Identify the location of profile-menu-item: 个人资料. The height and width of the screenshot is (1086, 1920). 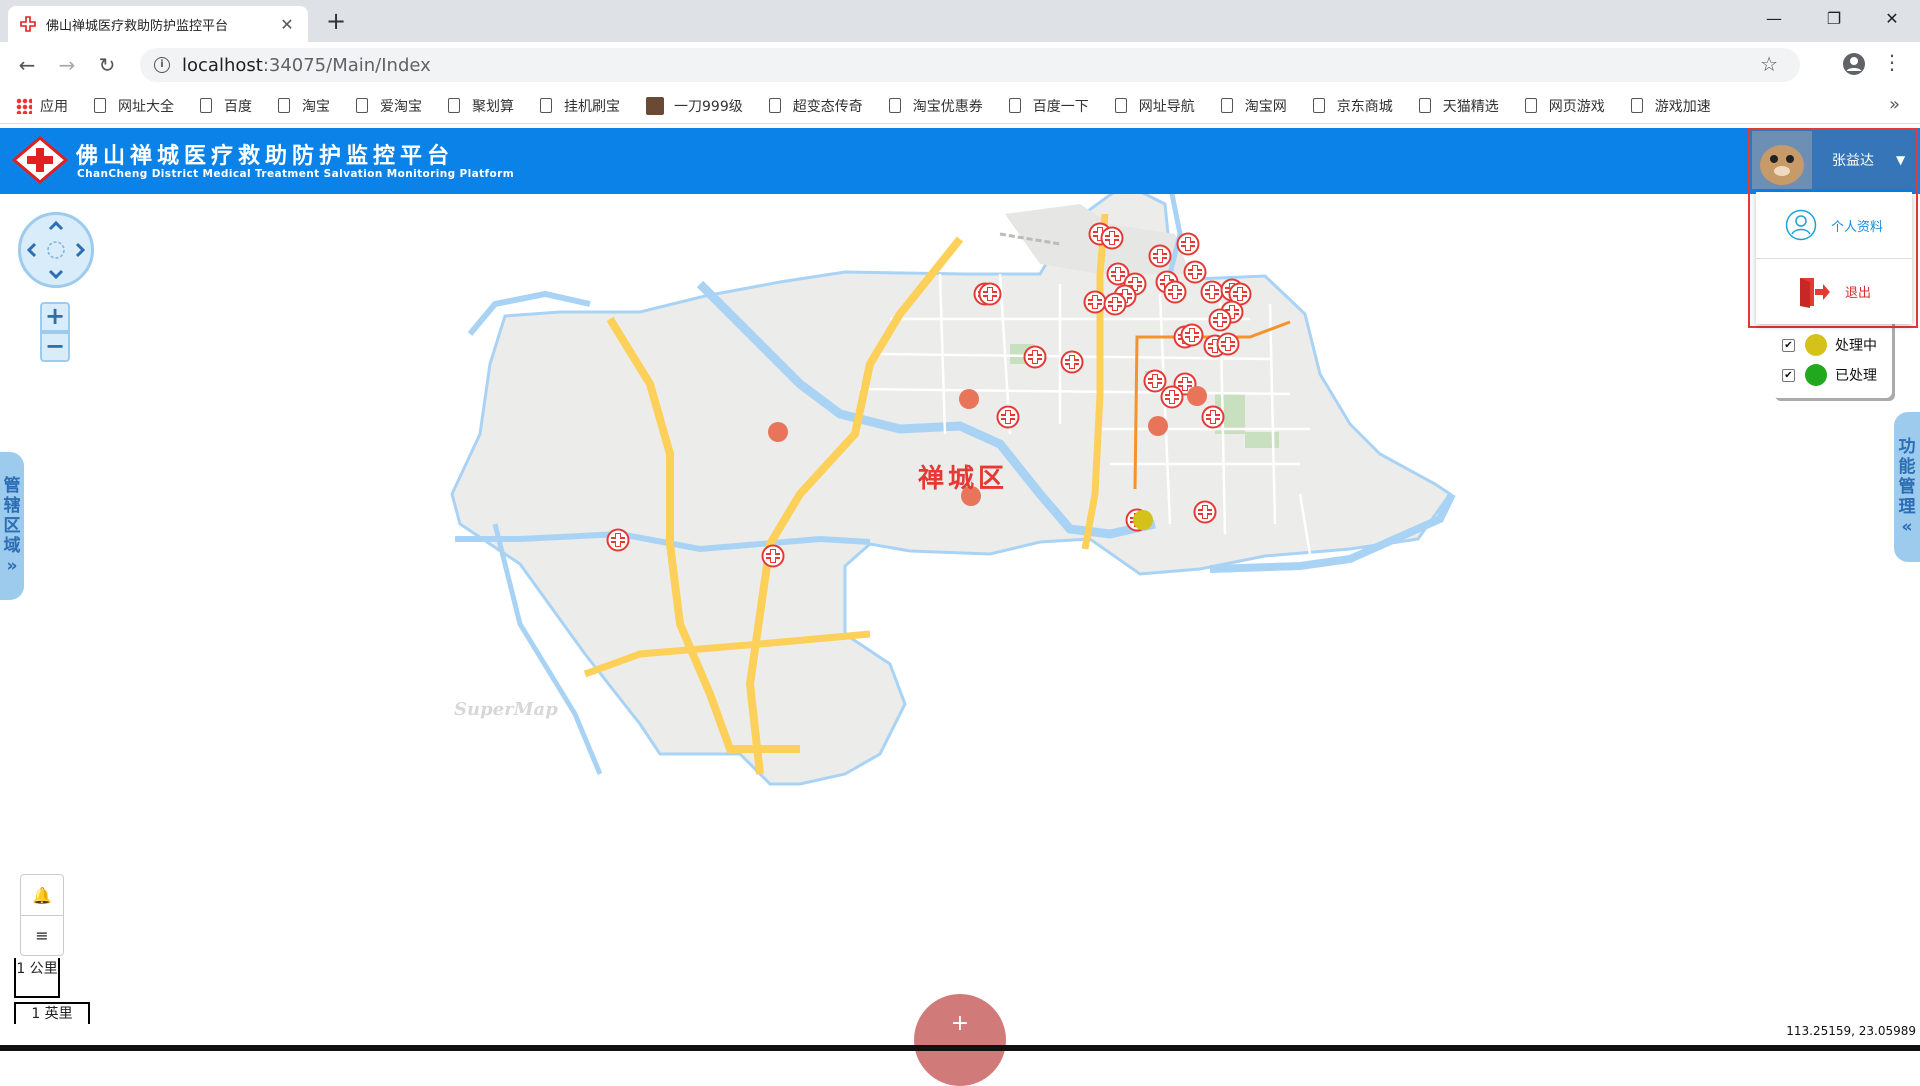
(1834, 225).